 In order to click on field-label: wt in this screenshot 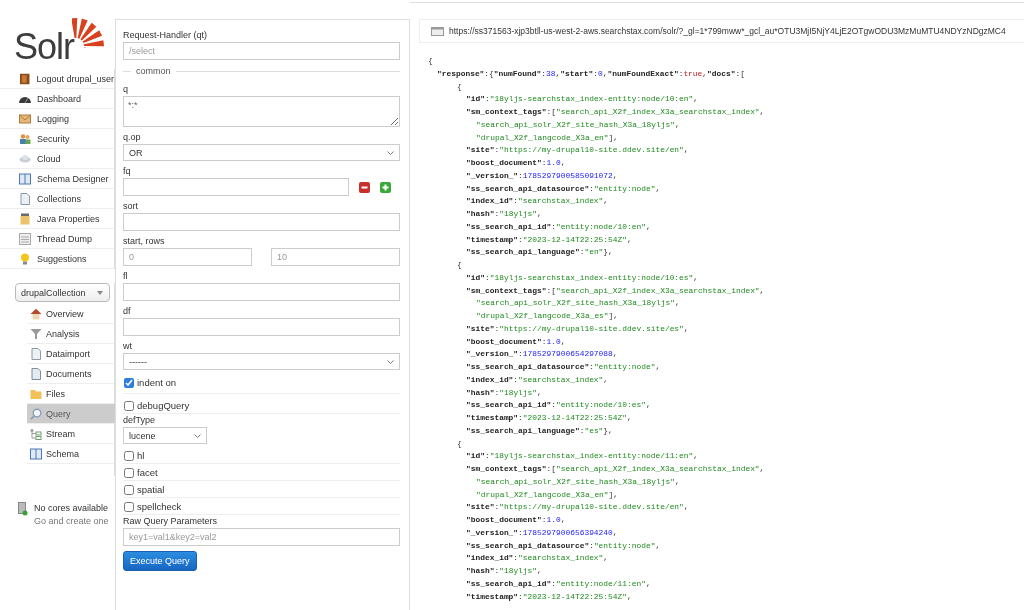, I will do `click(128, 346)`.